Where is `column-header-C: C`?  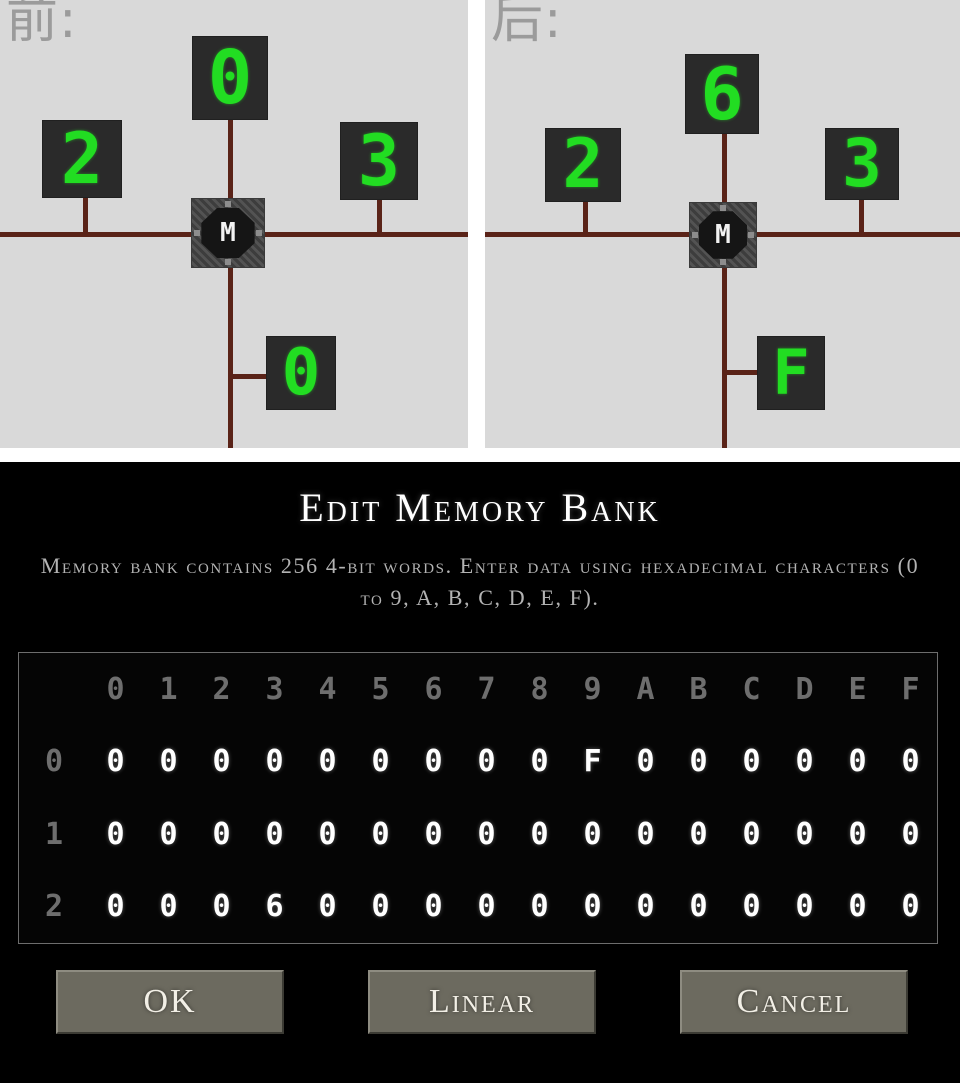
column-header-C: C is located at coordinates (751, 689).